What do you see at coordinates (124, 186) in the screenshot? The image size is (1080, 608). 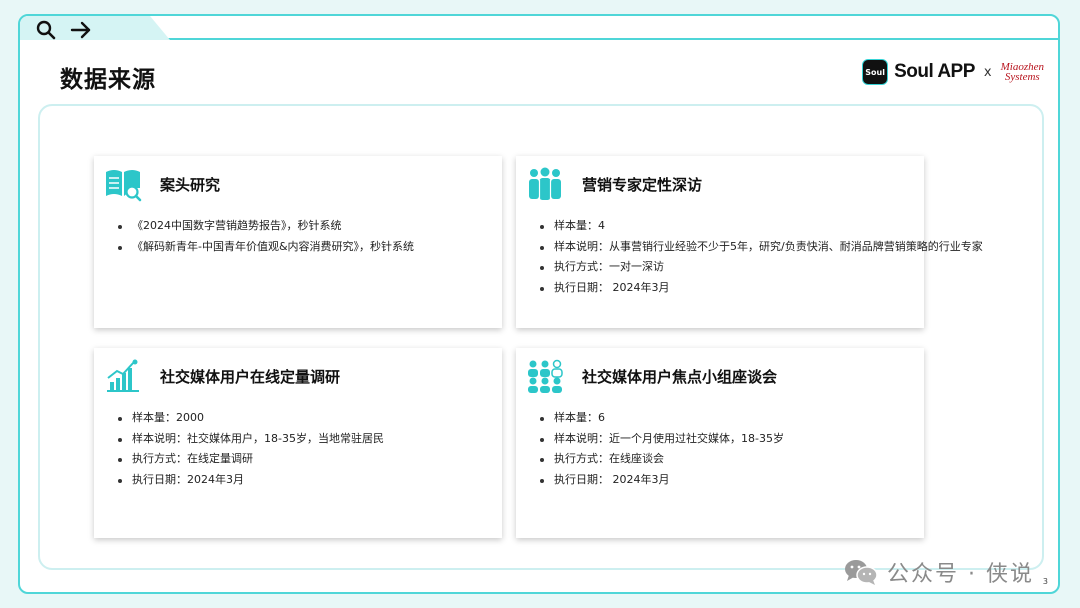 I see `book-search-icon` at bounding box center [124, 186].